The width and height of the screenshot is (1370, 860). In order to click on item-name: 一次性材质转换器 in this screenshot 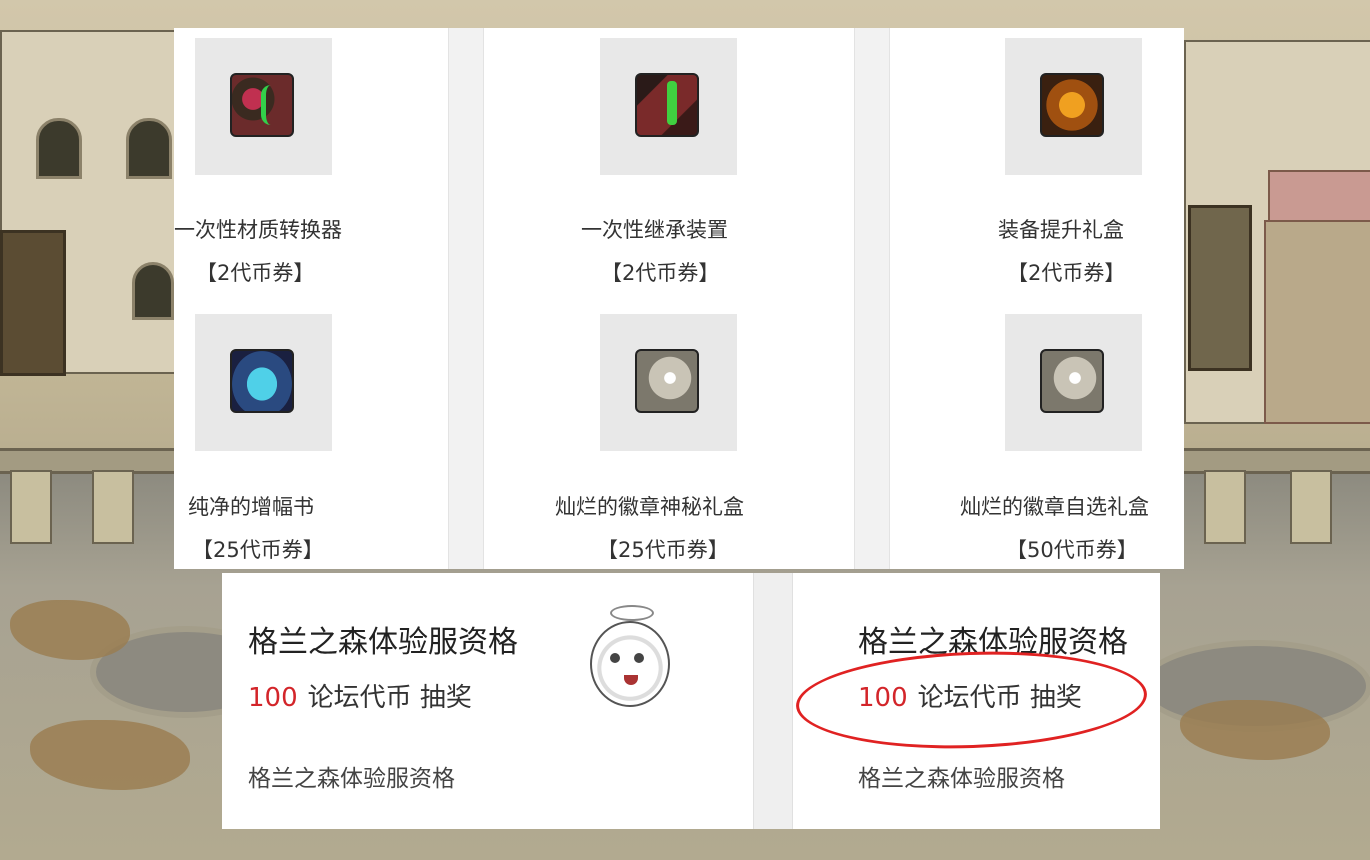, I will do `click(258, 230)`.